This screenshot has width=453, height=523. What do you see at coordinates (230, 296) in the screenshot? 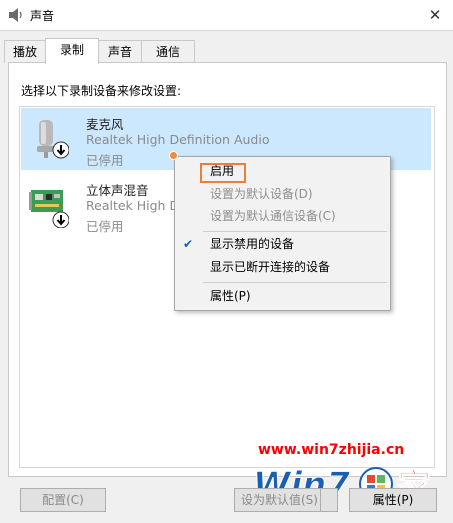
I see `menu-item-label: 属性(P)` at bounding box center [230, 296].